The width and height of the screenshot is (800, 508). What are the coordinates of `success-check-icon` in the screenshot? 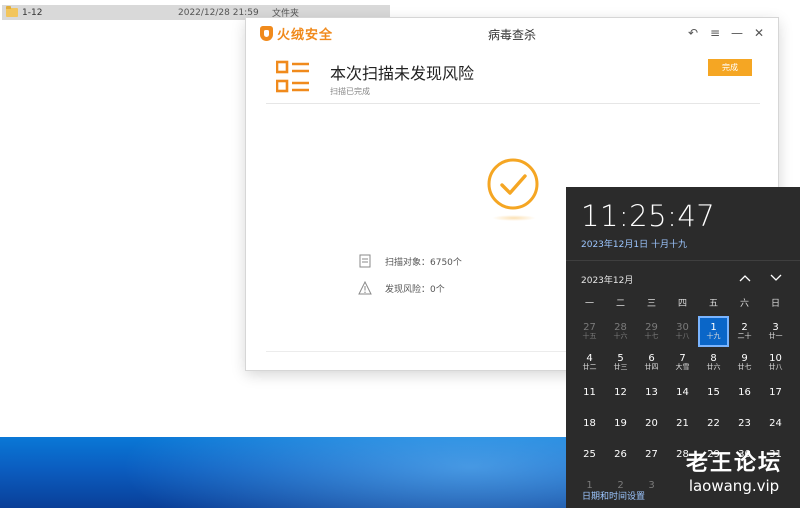 It's located at (513, 184).